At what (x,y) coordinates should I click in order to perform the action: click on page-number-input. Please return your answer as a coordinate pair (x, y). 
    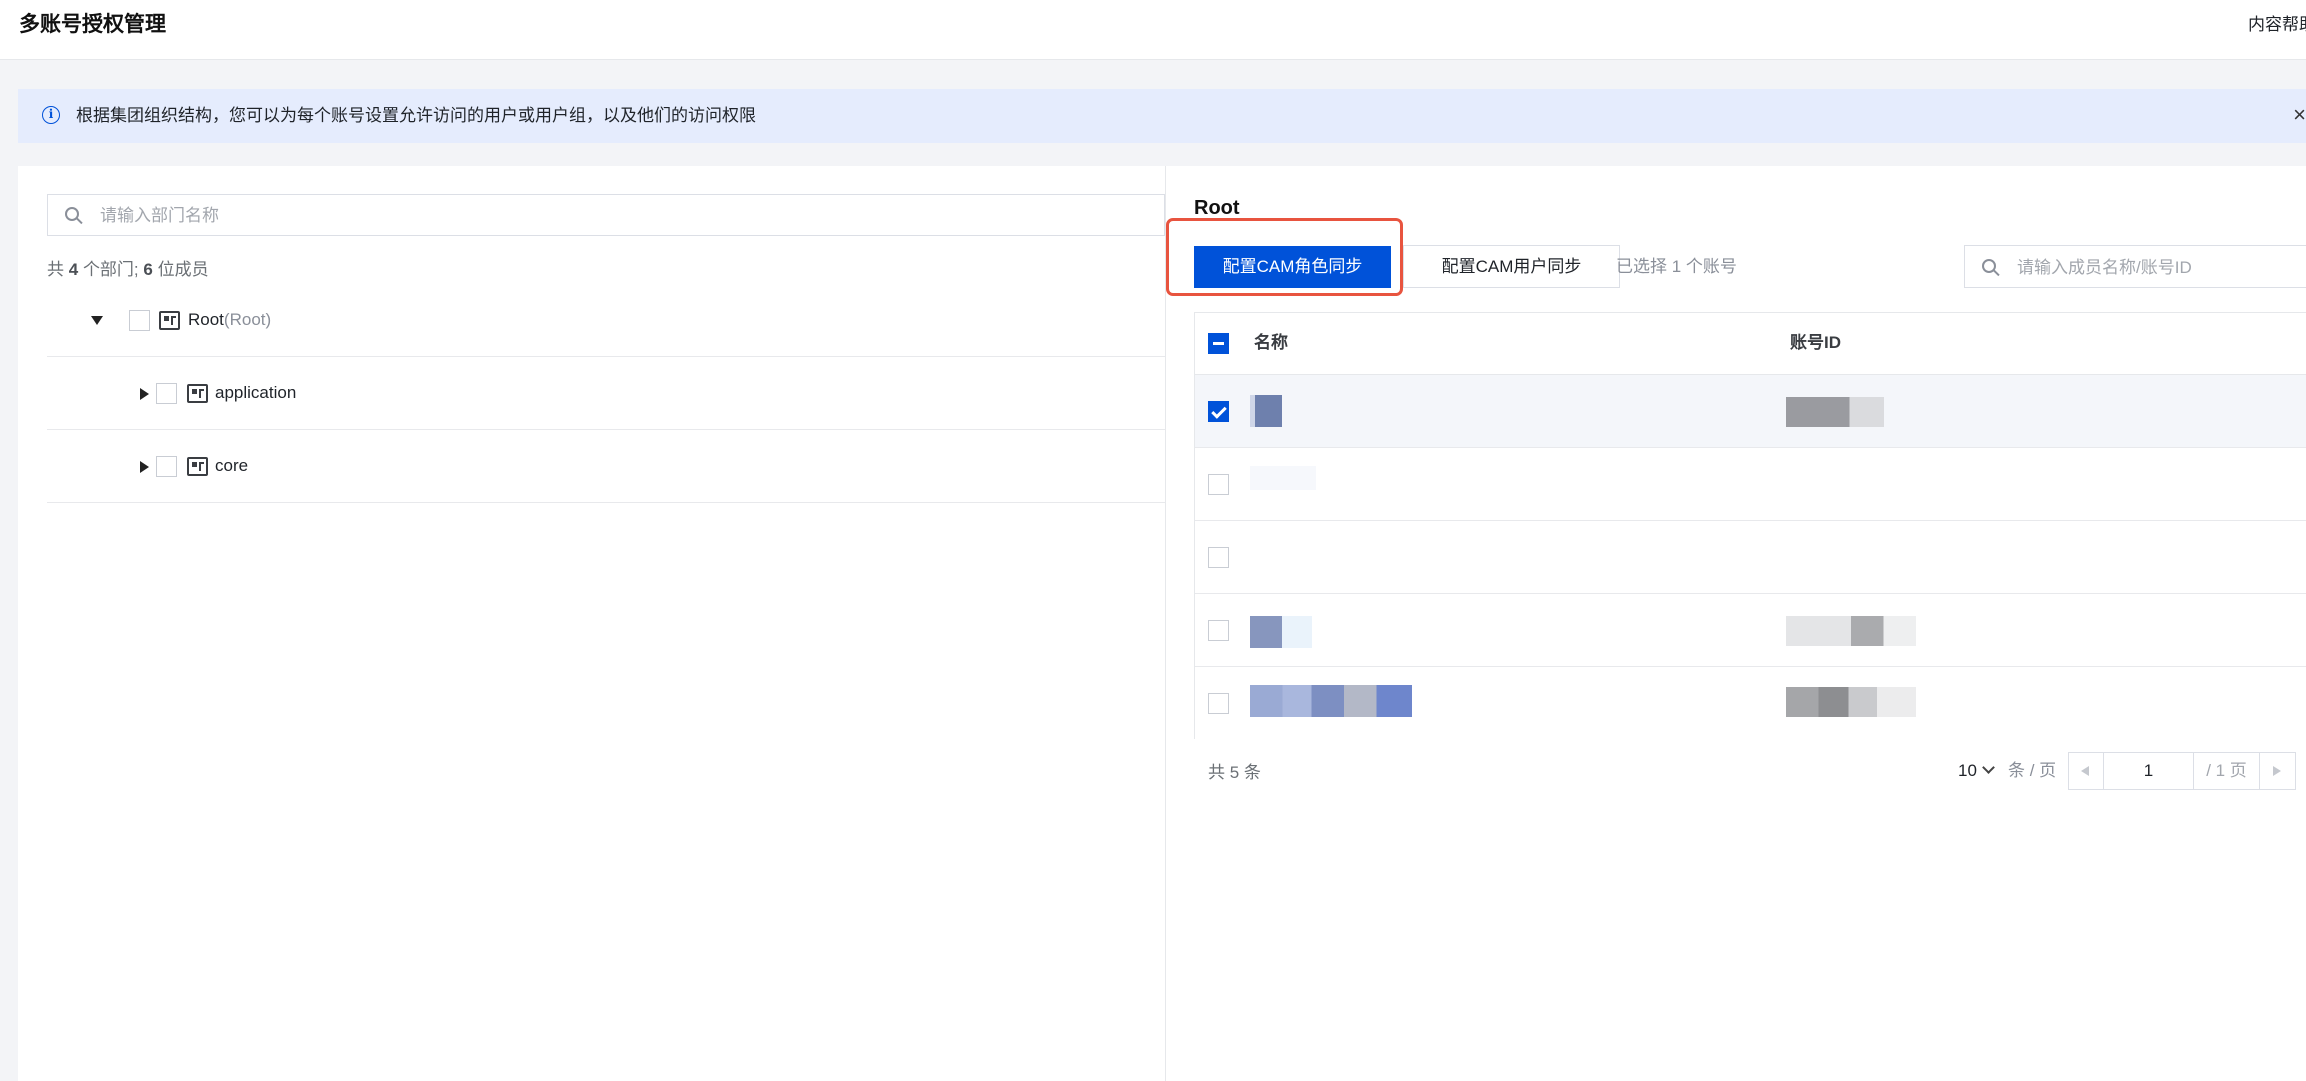
    Looking at the image, I should click on (2149, 771).